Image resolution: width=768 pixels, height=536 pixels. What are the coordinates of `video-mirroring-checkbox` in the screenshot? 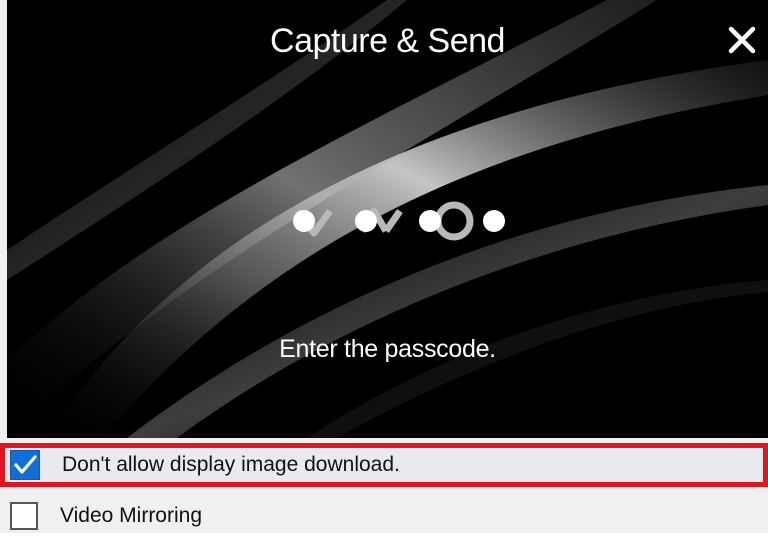 It's located at (24, 516).